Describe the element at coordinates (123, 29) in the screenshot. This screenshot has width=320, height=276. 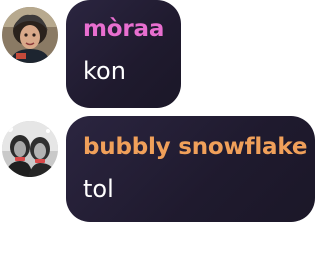
I see `message-author: mòraa` at that location.